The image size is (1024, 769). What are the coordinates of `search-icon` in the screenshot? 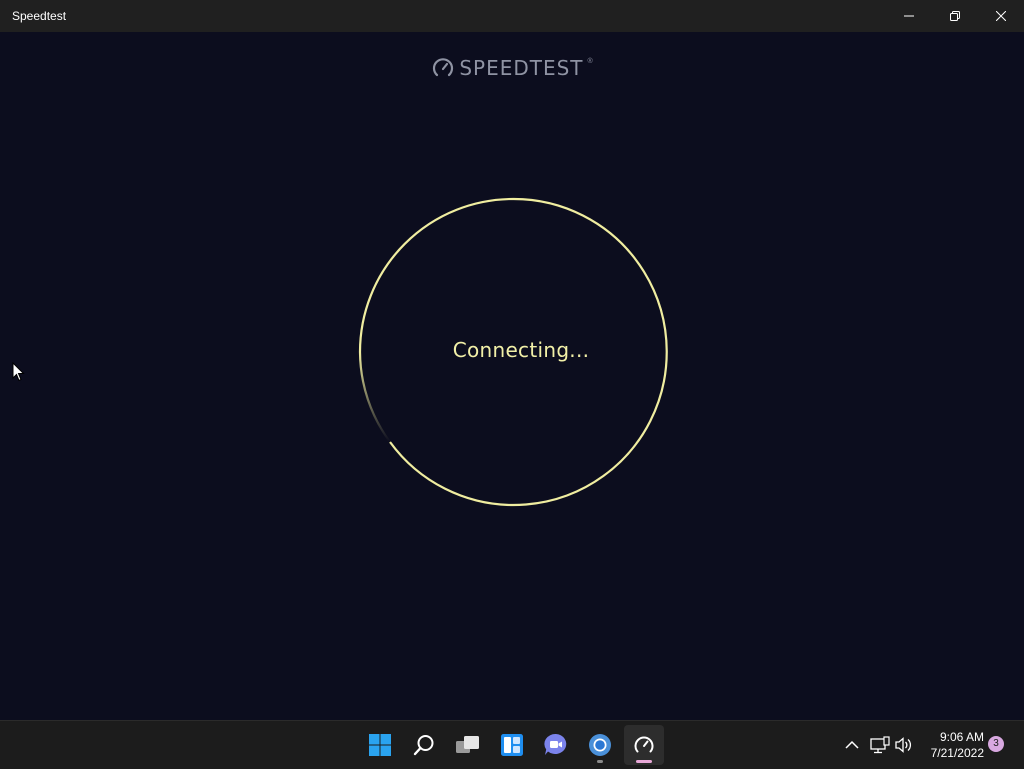 It's located at (423, 745).